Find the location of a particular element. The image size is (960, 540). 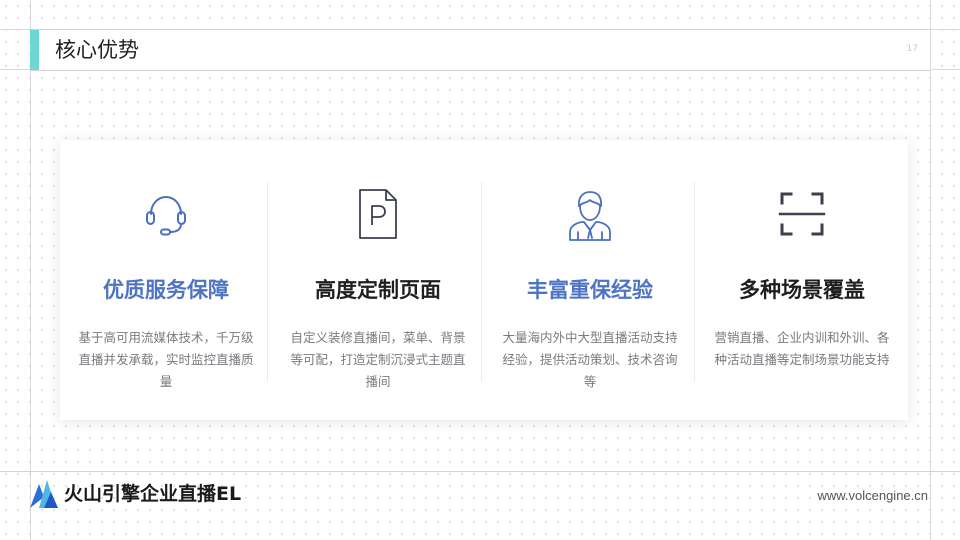

volcano-logo-icon is located at coordinates (44, 494).